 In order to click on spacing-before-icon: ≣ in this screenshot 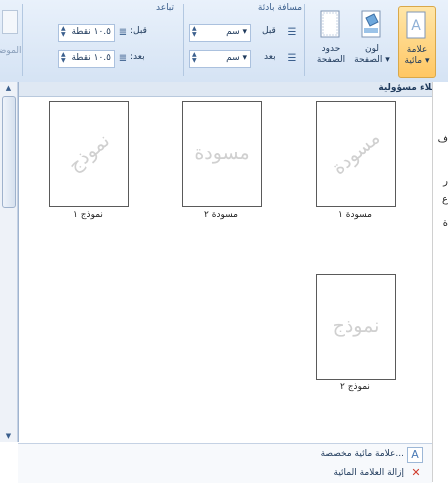, I will do `click(123, 32)`.